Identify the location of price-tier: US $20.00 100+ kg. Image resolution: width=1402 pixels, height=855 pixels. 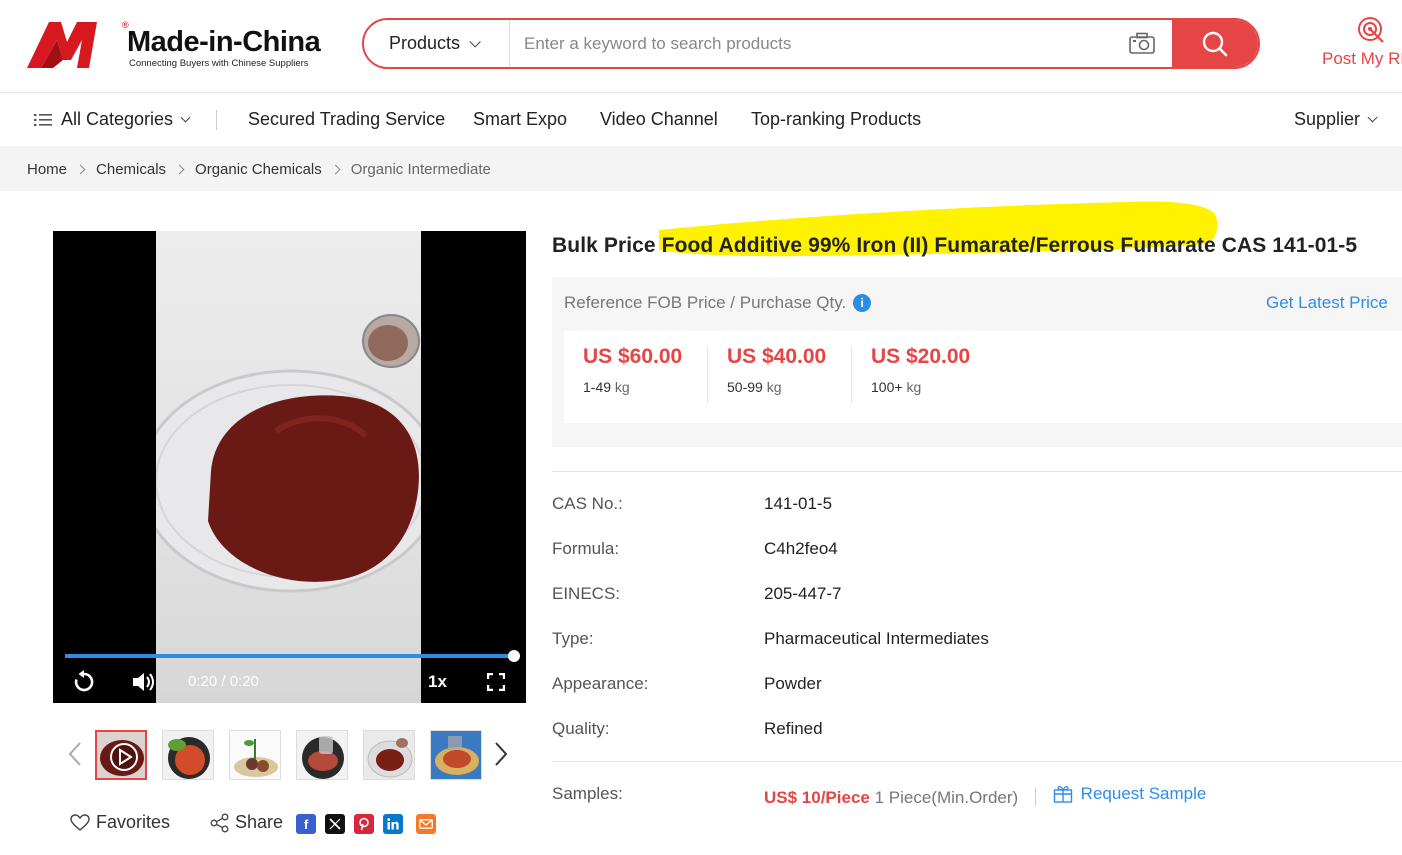
(941, 375).